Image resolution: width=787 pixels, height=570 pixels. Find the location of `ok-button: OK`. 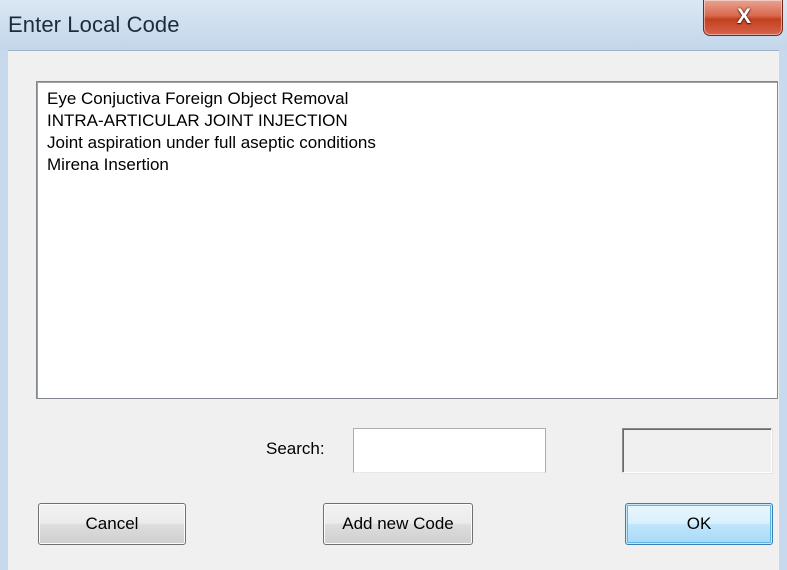

ok-button: OK is located at coordinates (699, 524).